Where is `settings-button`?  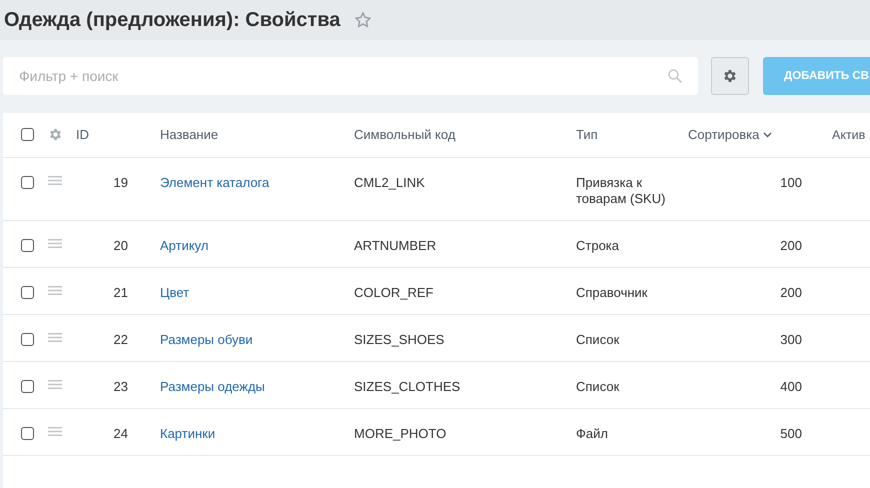 settings-button is located at coordinates (730, 76).